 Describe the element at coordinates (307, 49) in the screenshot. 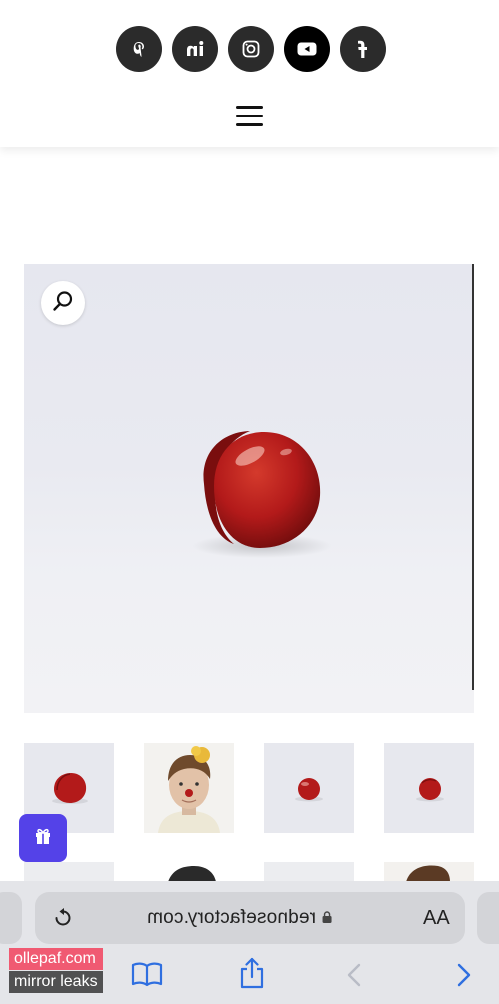

I see `youtube-icon` at that location.